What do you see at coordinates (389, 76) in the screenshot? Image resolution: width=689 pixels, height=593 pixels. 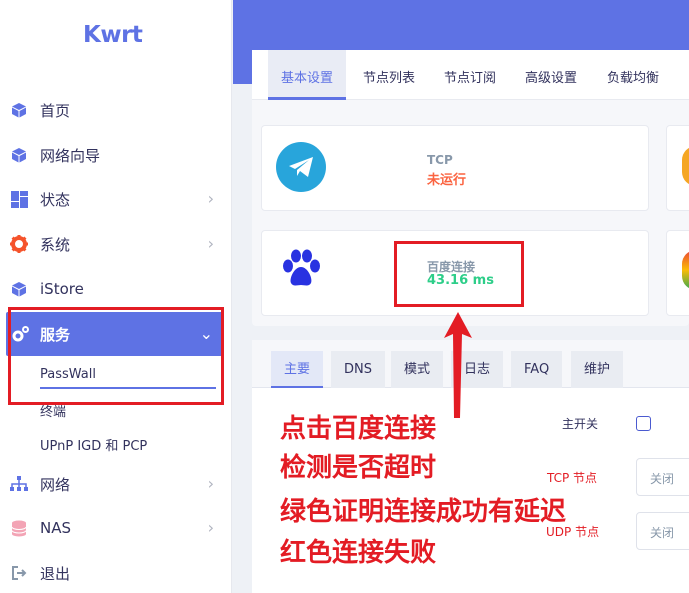 I see `tab-node-list: 节点列表` at bounding box center [389, 76].